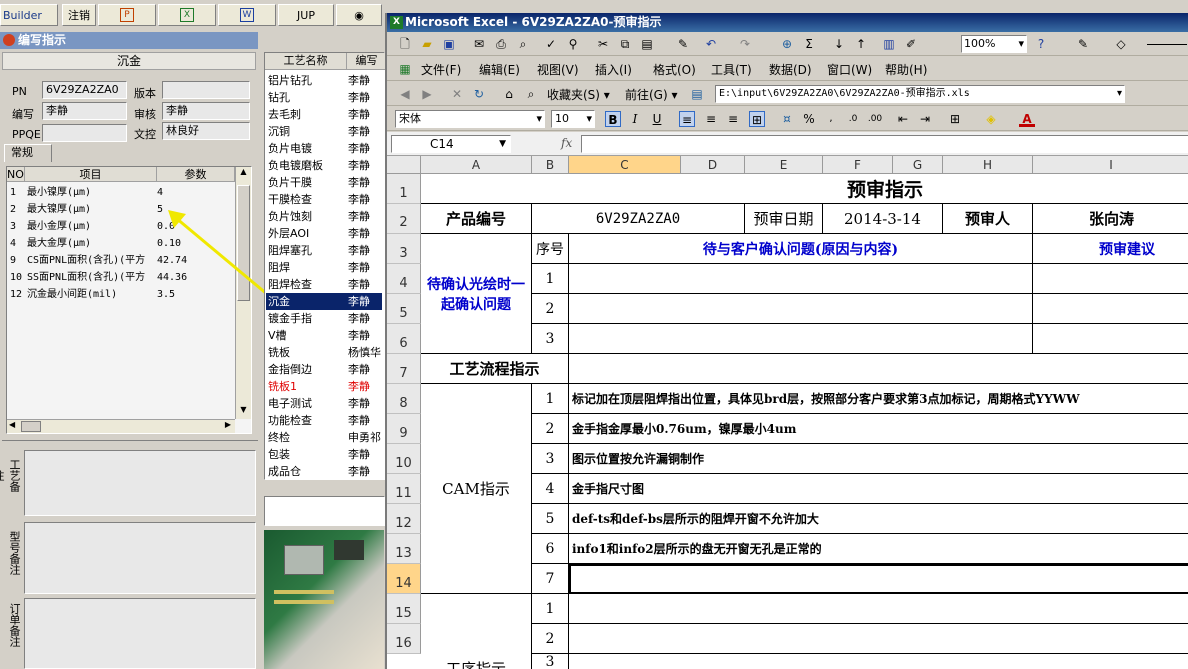 The image size is (1188, 669). I want to click on process-row: 干膜检查 李静, so click(324, 199).